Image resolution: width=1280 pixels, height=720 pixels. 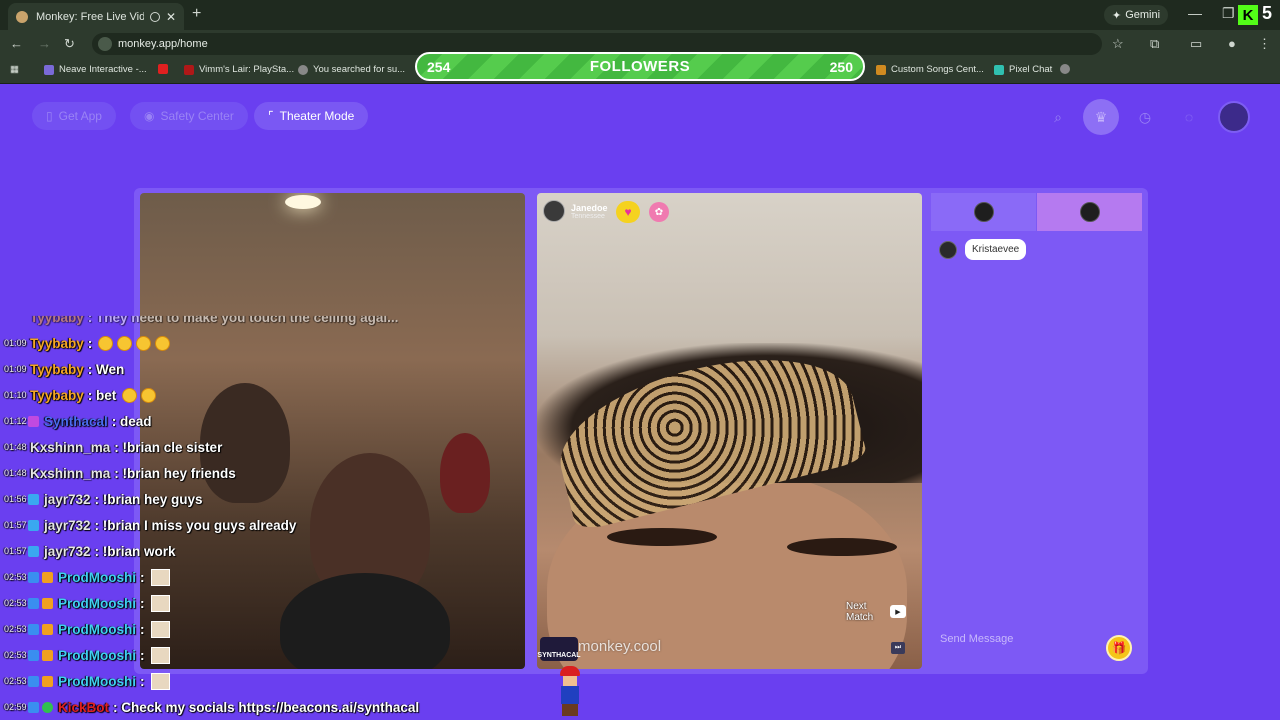 I want to click on match-chat-panel: Kristaevee, so click(x=1036, y=431).